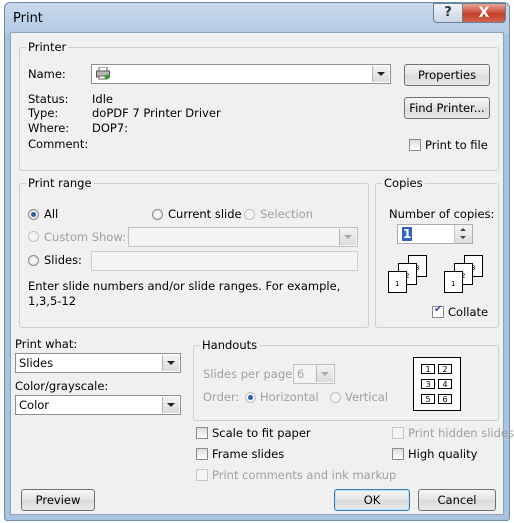 The width and height of the screenshot is (514, 523). What do you see at coordinates (62, 386) in the screenshot?
I see `color-label: Color/grayscale:` at bounding box center [62, 386].